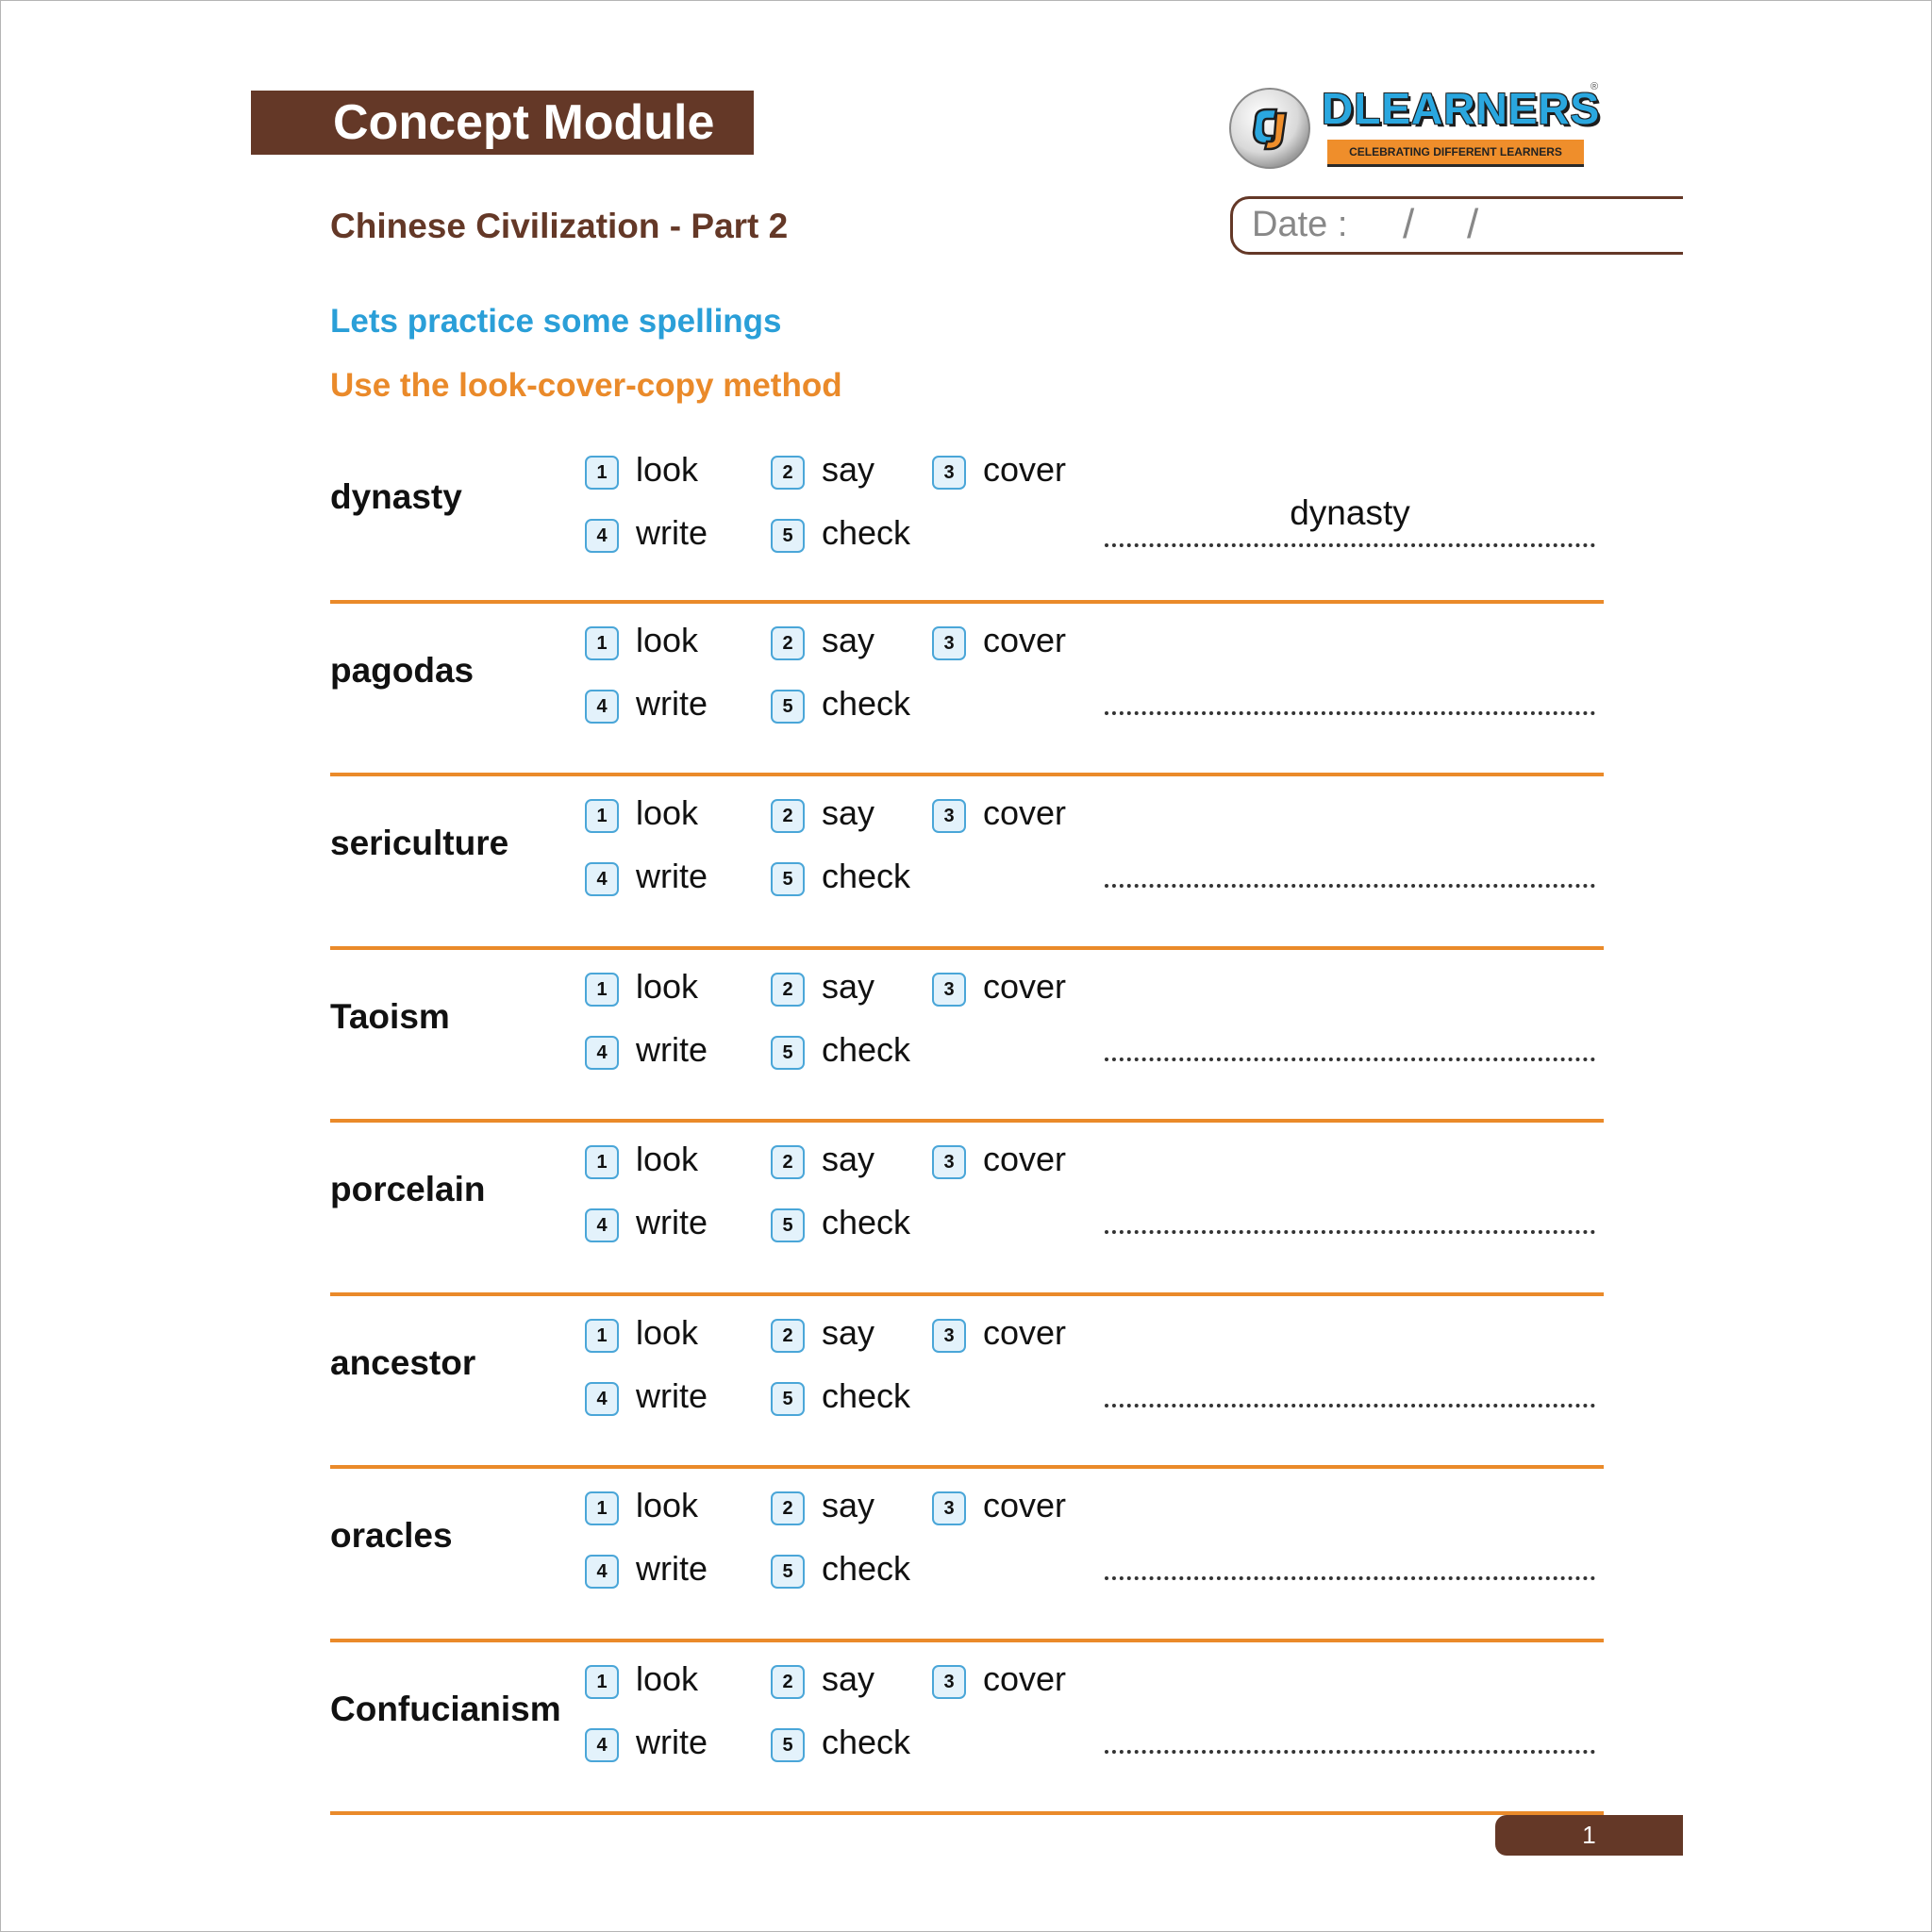 This screenshot has width=1932, height=1932. What do you see at coordinates (560, 226) in the screenshot?
I see `lesson-subtitle: Chinese Civilization - Part 2` at bounding box center [560, 226].